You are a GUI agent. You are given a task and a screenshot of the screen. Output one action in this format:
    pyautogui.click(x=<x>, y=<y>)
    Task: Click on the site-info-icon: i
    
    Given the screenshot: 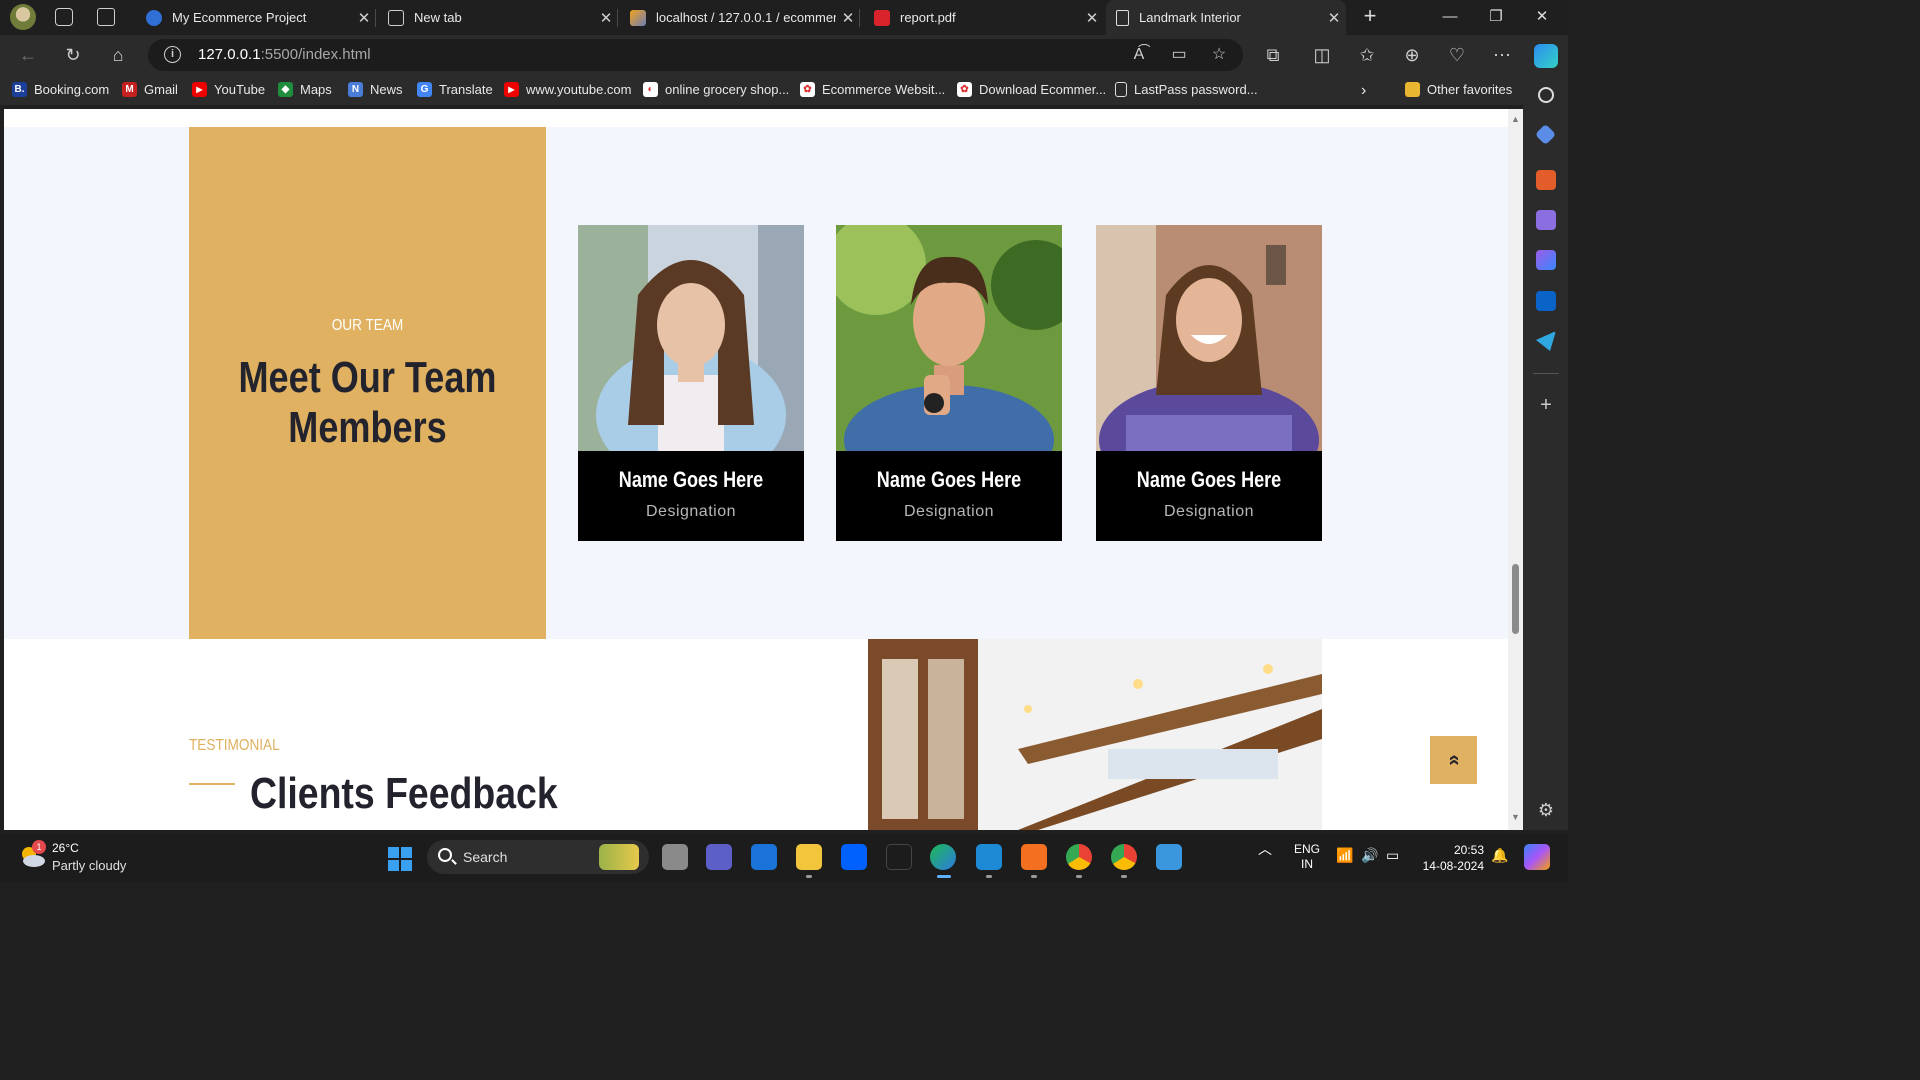 What is the action you would take?
    pyautogui.click(x=172, y=54)
    